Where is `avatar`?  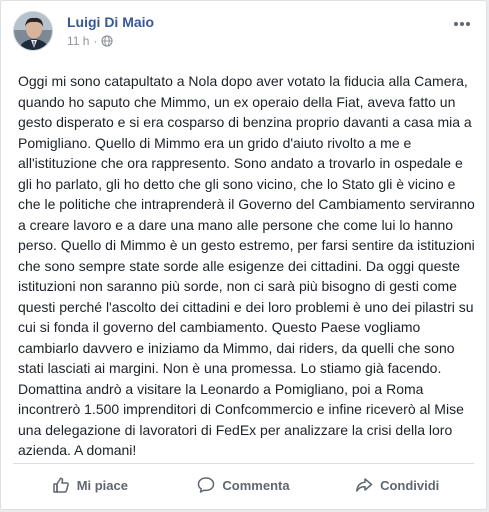
avatar is located at coordinates (33, 31).